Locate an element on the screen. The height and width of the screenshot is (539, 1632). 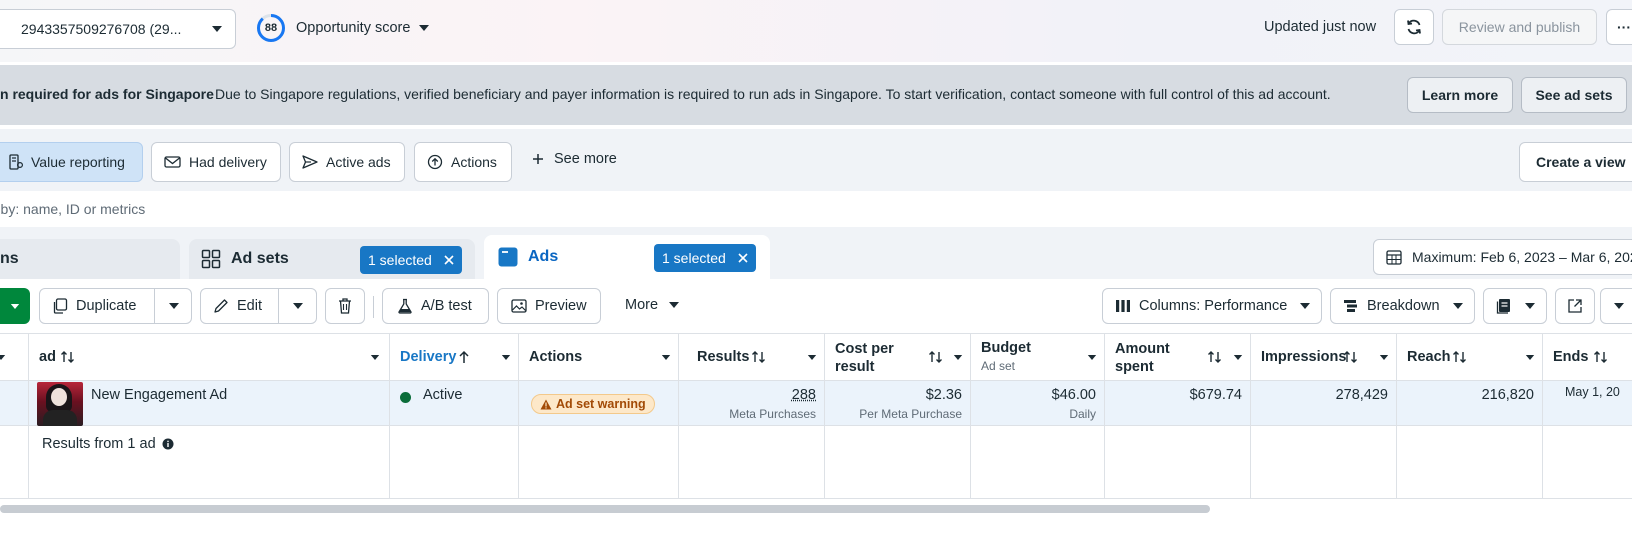
create-dropdown-button is located at coordinates (15, 306).